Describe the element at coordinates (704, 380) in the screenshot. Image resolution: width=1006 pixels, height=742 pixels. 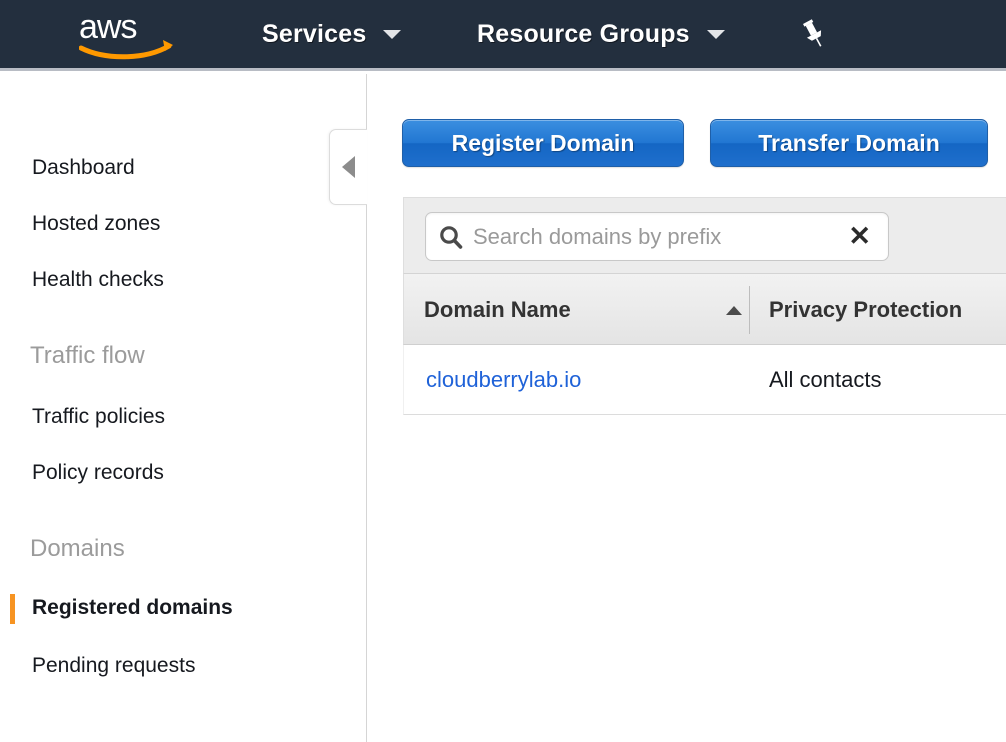
I see `table-row: cloudberrylab.io All contacts` at that location.